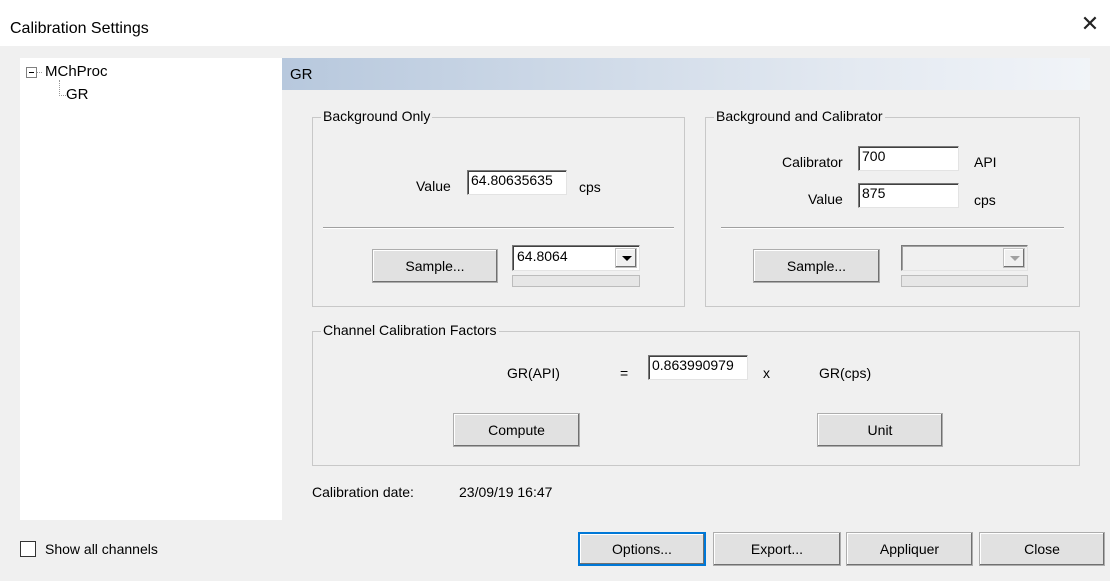  Describe the element at coordinates (410, 330) in the screenshot. I see `group-legend: Channel Calibration Factors` at that location.